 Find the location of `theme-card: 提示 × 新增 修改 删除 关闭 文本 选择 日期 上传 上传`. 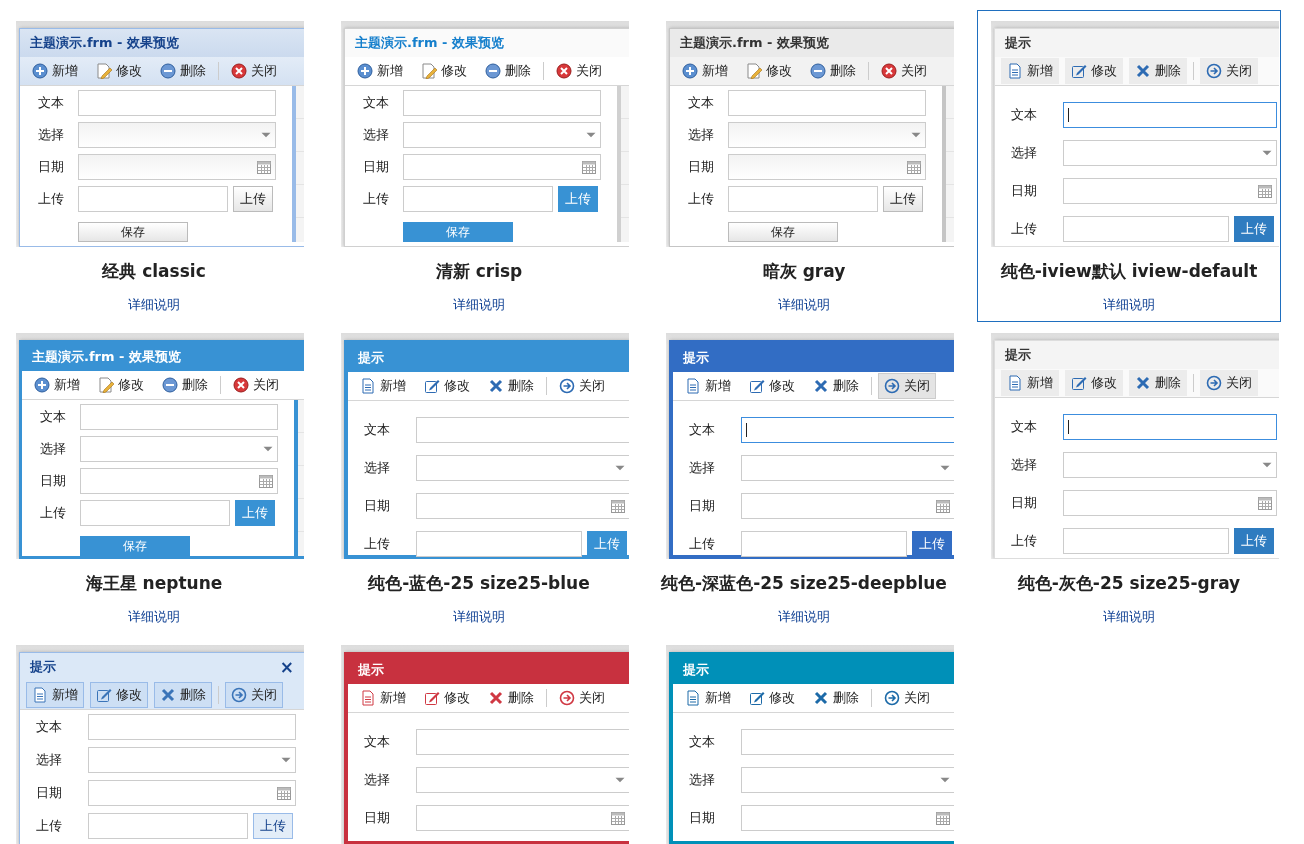

theme-card: 提示 × 新增 修改 删除 关闭 文本 选择 日期 上传 上传 is located at coordinates (154, 739).